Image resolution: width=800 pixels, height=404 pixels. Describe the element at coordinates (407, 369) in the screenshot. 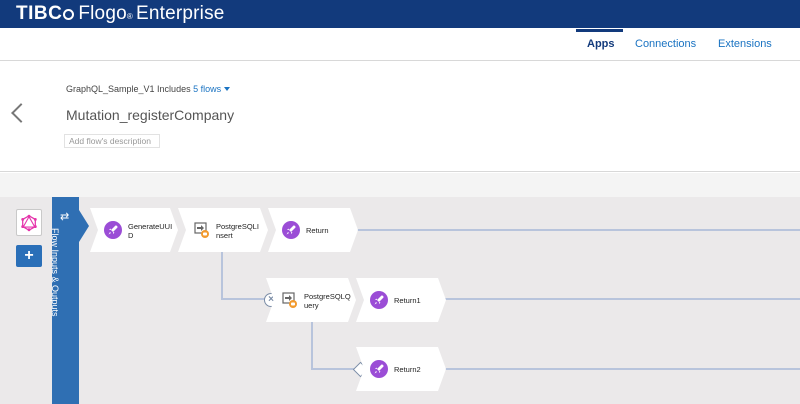

I see `activity-label: Return2` at that location.